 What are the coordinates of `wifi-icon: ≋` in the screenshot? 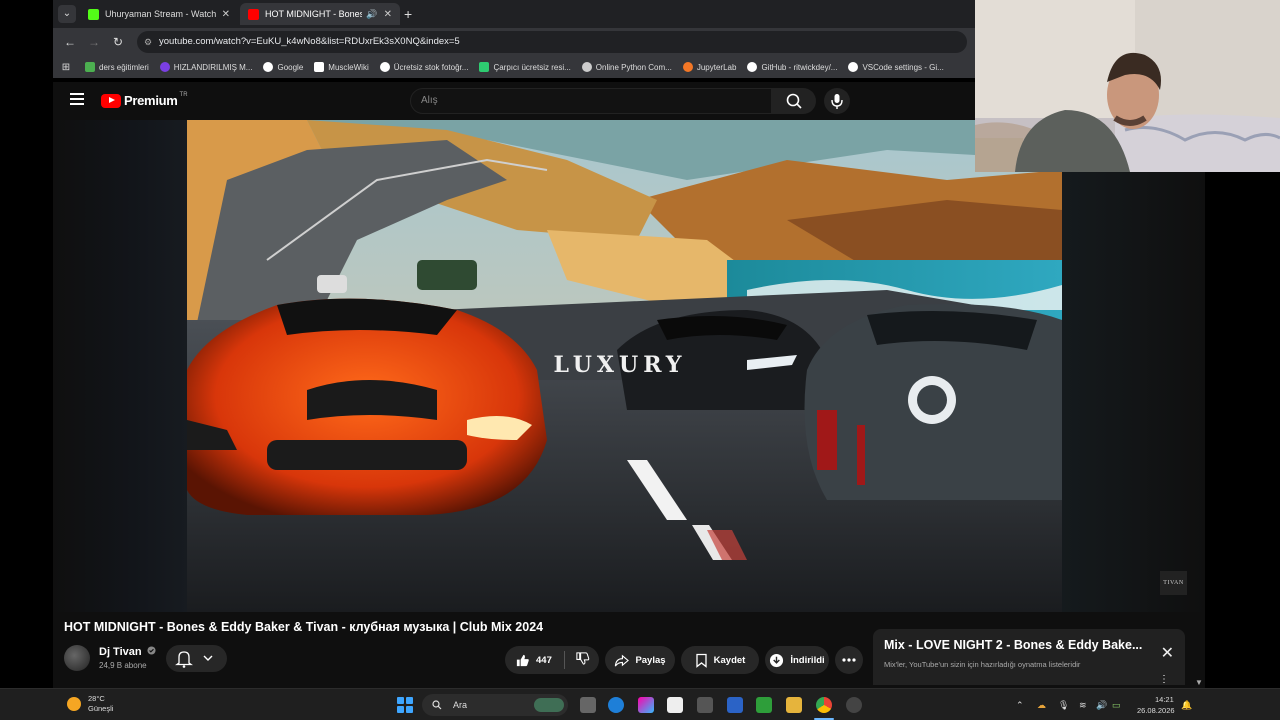 It's located at (1083, 705).